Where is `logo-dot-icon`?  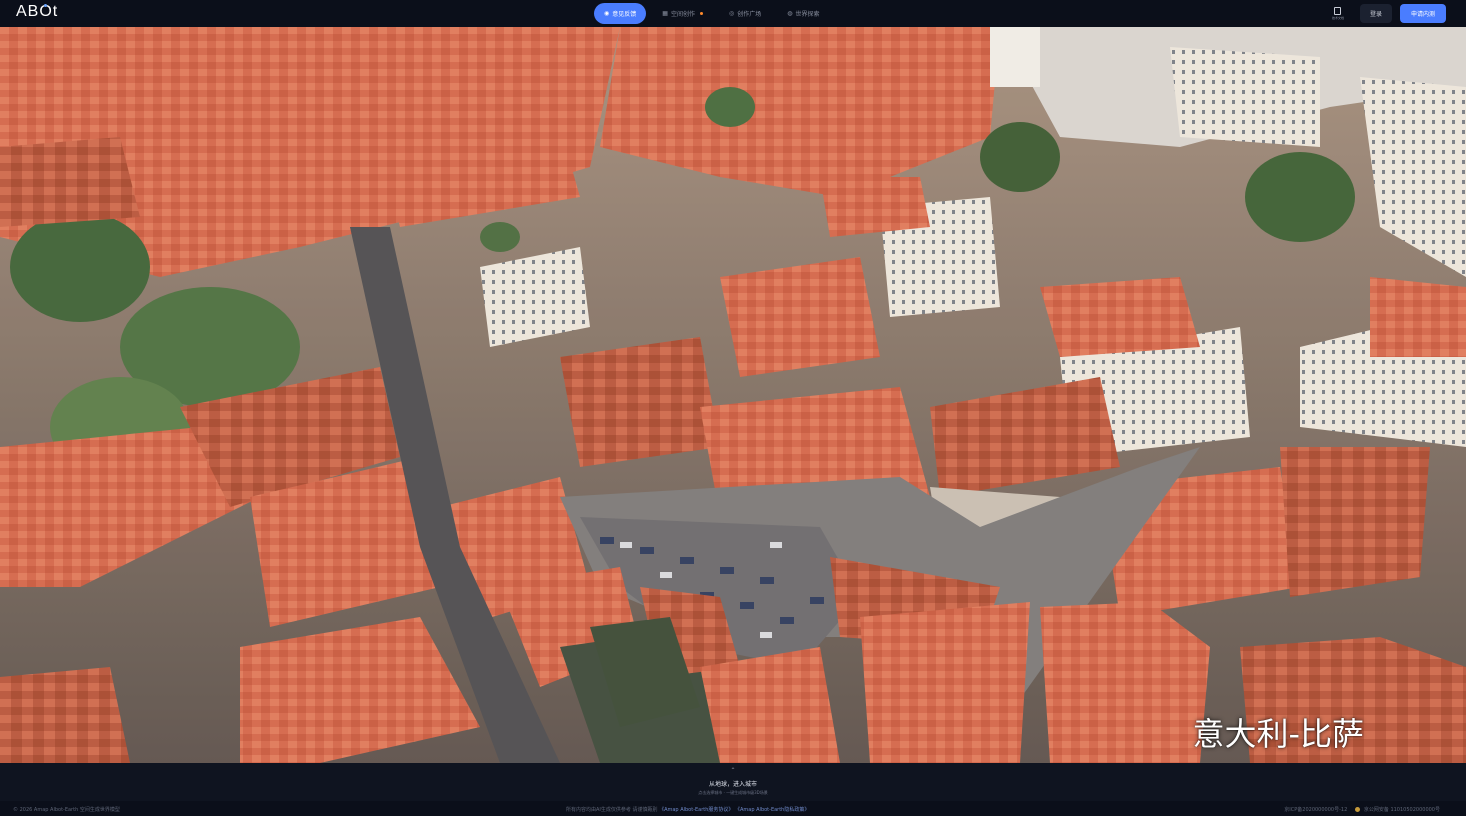 logo-dot-icon is located at coordinates (45, 5).